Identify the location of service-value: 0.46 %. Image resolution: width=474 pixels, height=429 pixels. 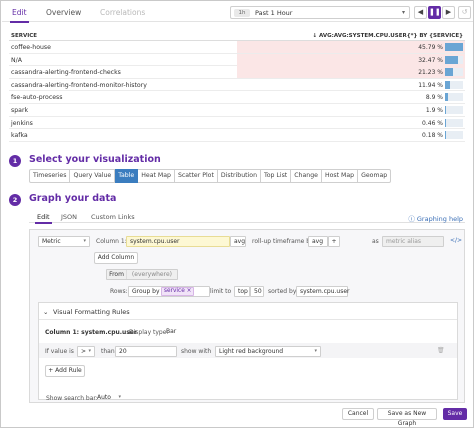
(432, 123).